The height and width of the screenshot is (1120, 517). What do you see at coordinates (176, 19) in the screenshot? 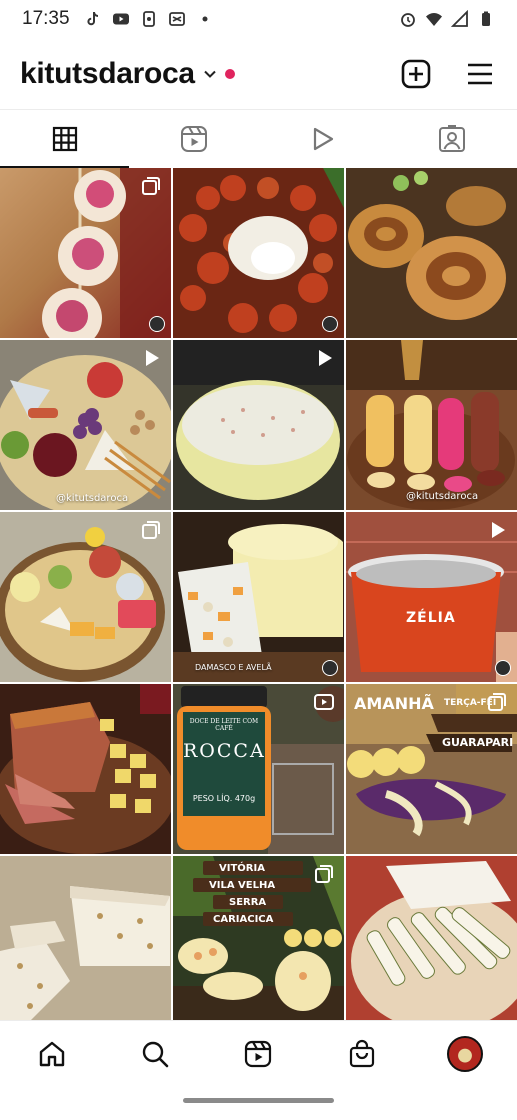
I see `capcut-icon` at bounding box center [176, 19].